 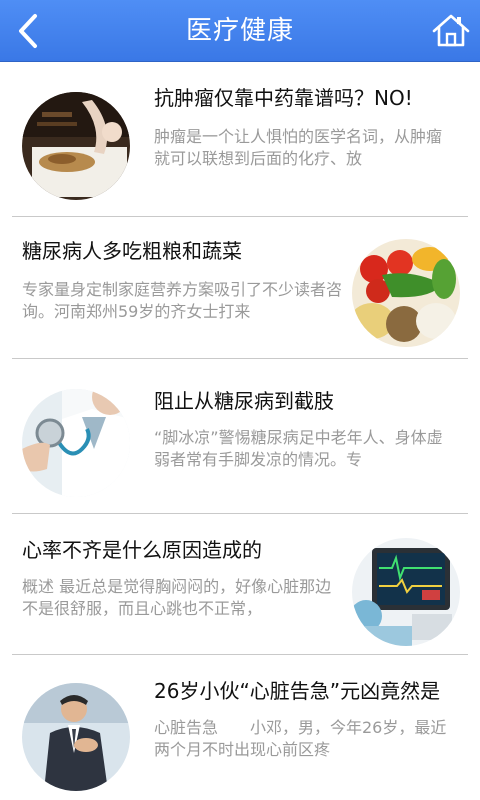 I want to click on article-title: 26岁小伙“心脏告急”元凶竟然是, so click(x=297, y=691).